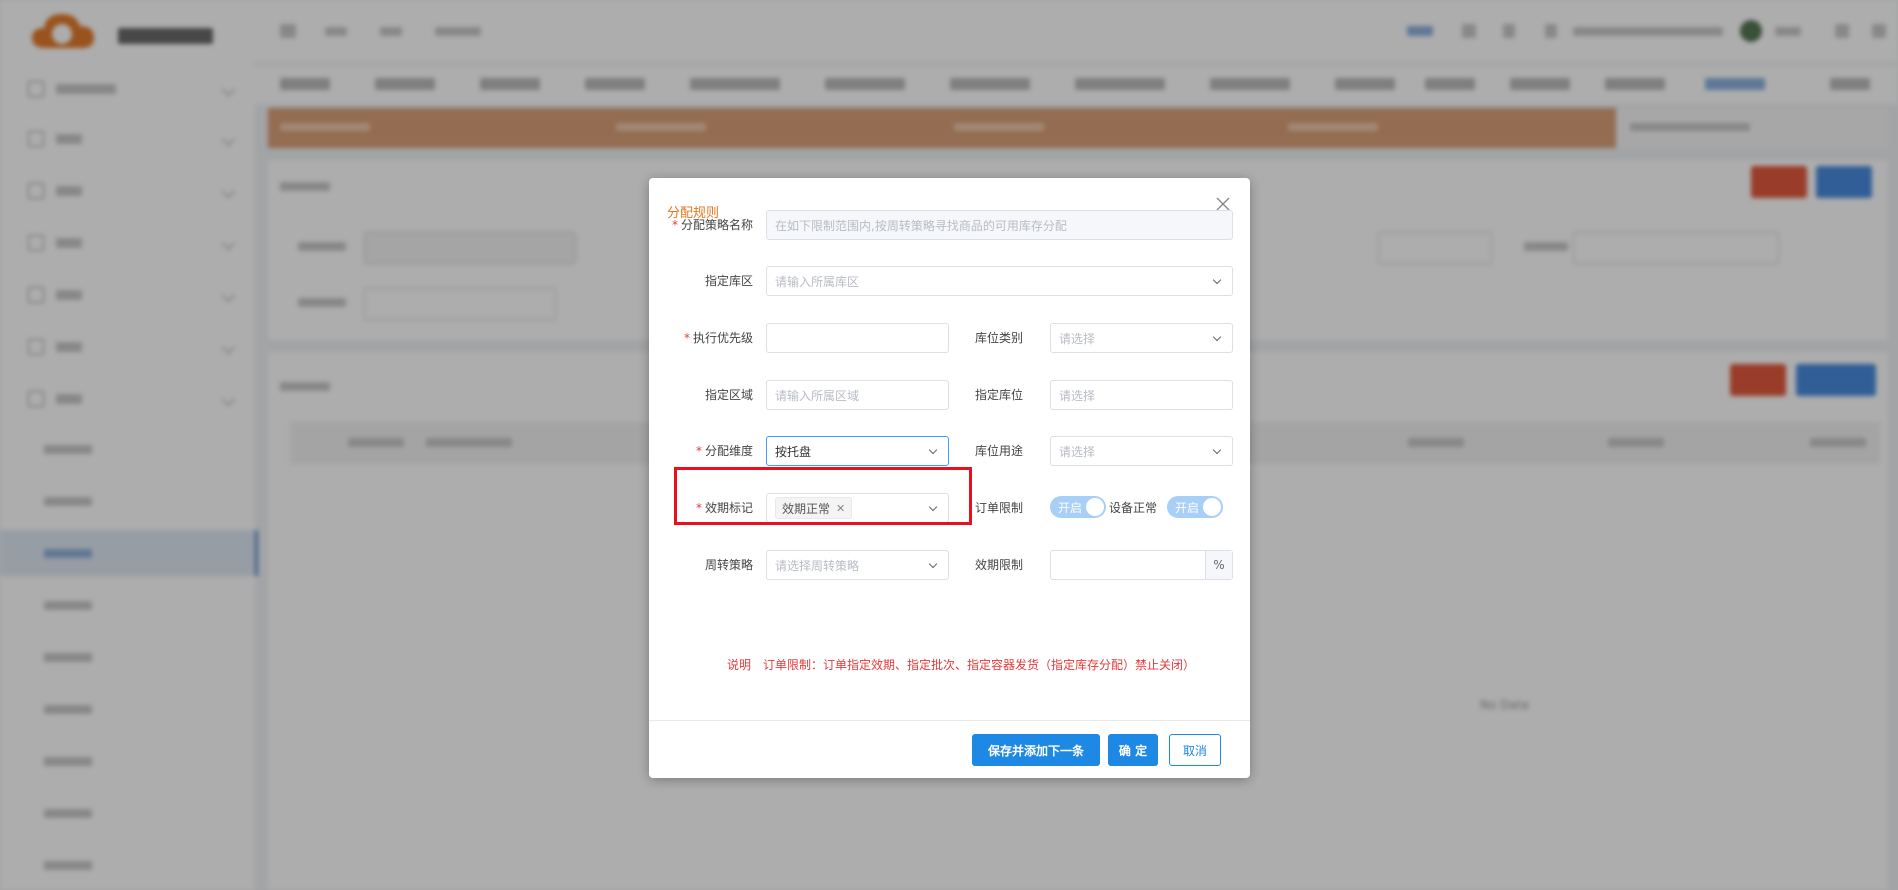 This screenshot has height=890, width=1898. What do you see at coordinates (961, 665) in the screenshot?
I see `note-text: 说明 订单限制：订单指定效期、指定批次、指定容器发货（指定库存分配）禁止关闭）` at bounding box center [961, 665].